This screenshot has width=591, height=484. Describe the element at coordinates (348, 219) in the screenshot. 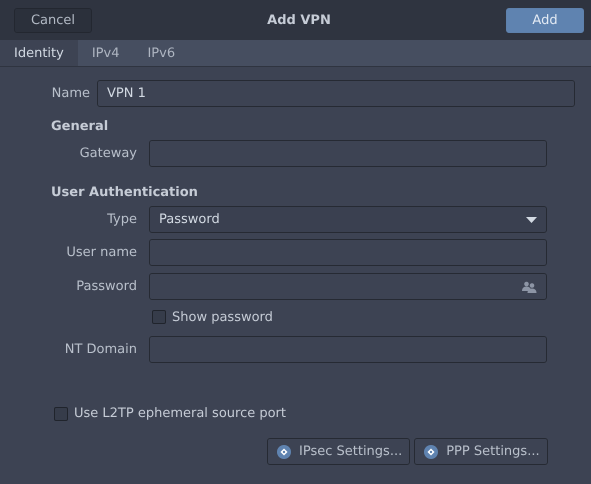

I see `type-dropdown: Password` at that location.